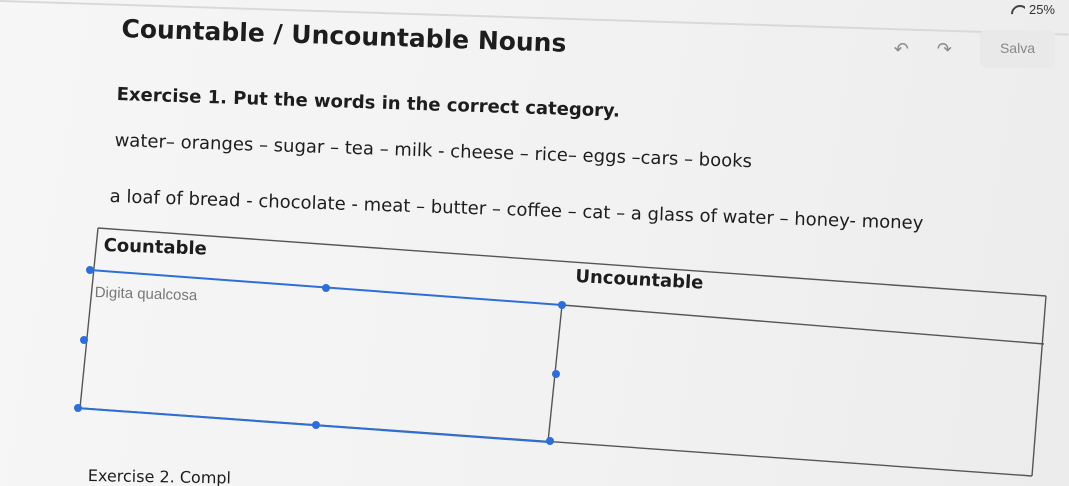  I want to click on countable-input: Digita qualcosa, so click(145, 294).